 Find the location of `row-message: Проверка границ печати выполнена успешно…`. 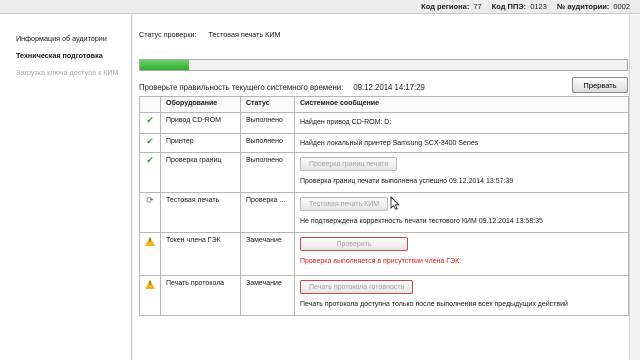

row-message: Проверка границ печати выполнена успешно… is located at coordinates (407, 181).